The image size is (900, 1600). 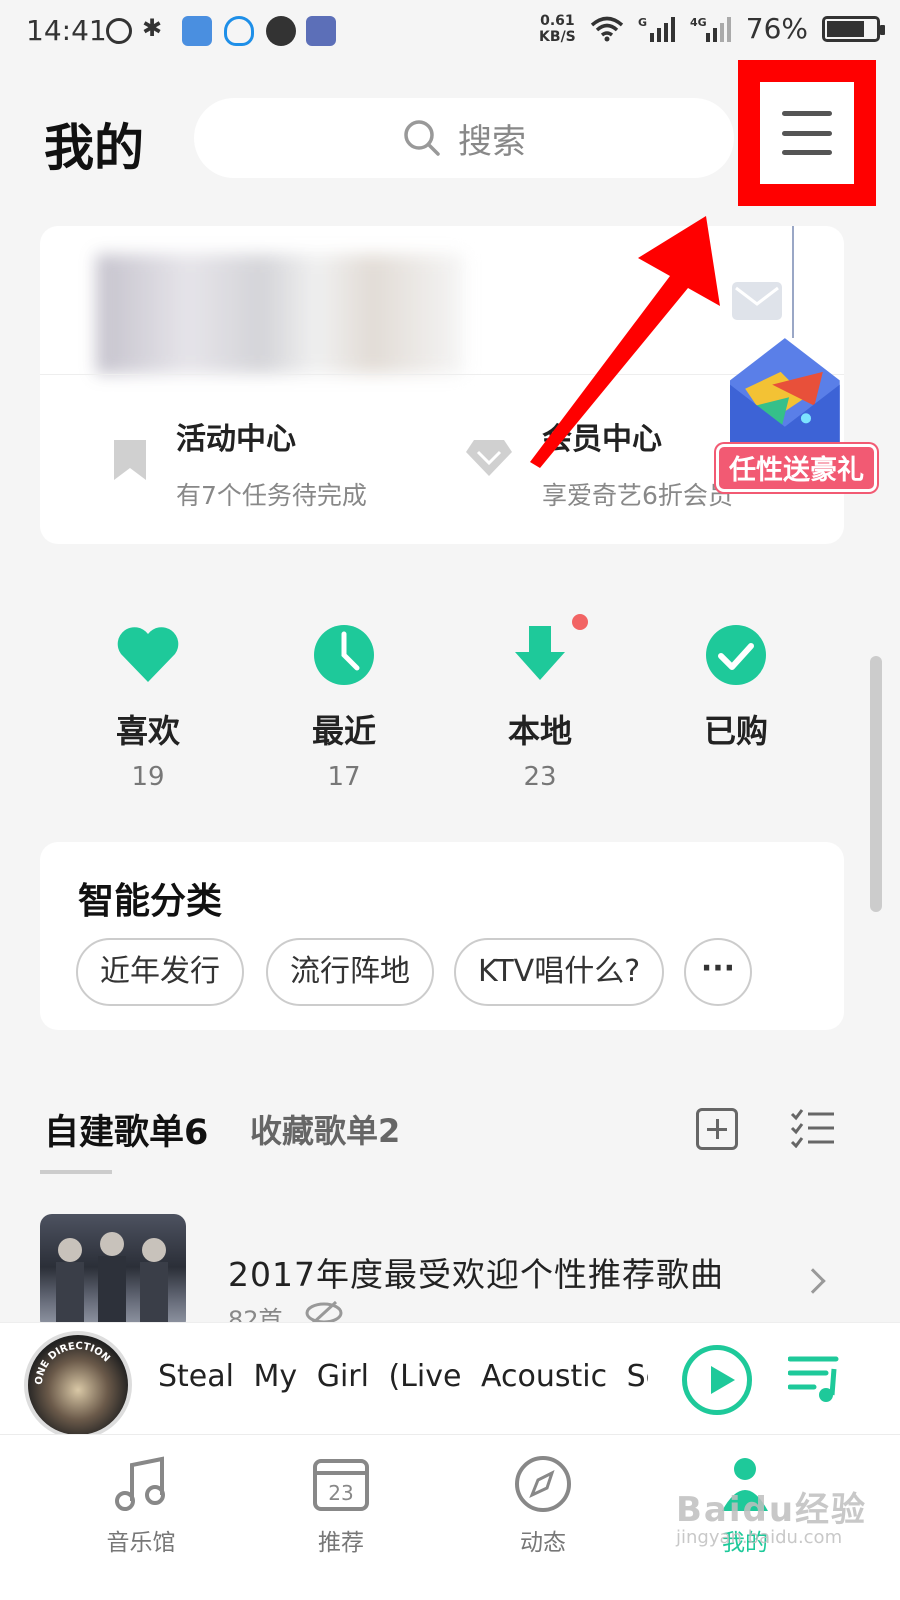 I want to click on network-speed: 0.61 KB/S, so click(x=557, y=29).